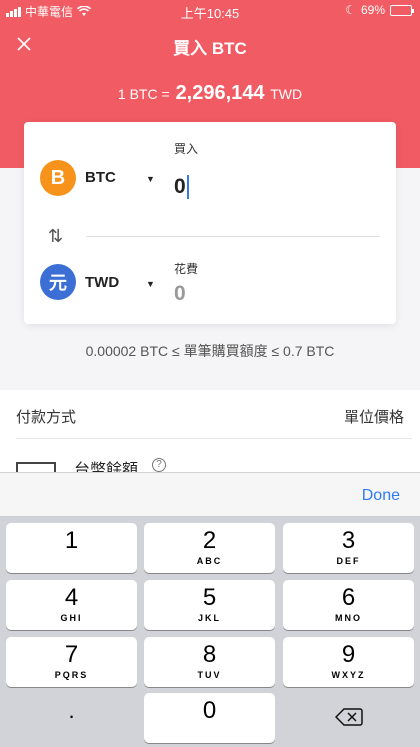 The height and width of the screenshot is (747, 420). What do you see at coordinates (210, 416) in the screenshot?
I see `payment-header: 付款方式 單位價格` at bounding box center [210, 416].